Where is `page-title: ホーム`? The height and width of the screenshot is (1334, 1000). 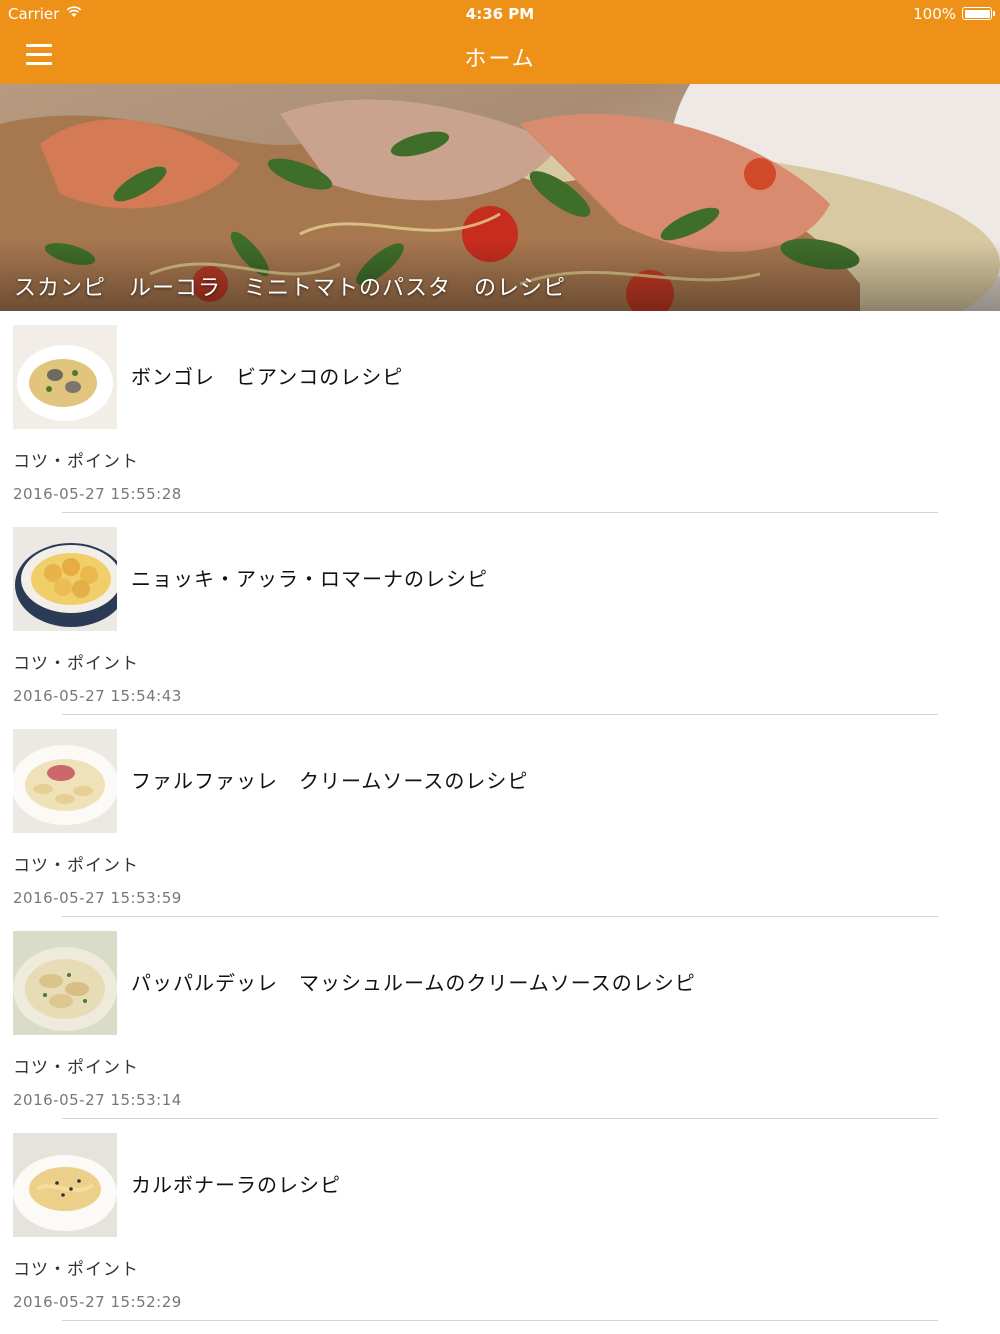
page-title: ホーム is located at coordinates (500, 59).